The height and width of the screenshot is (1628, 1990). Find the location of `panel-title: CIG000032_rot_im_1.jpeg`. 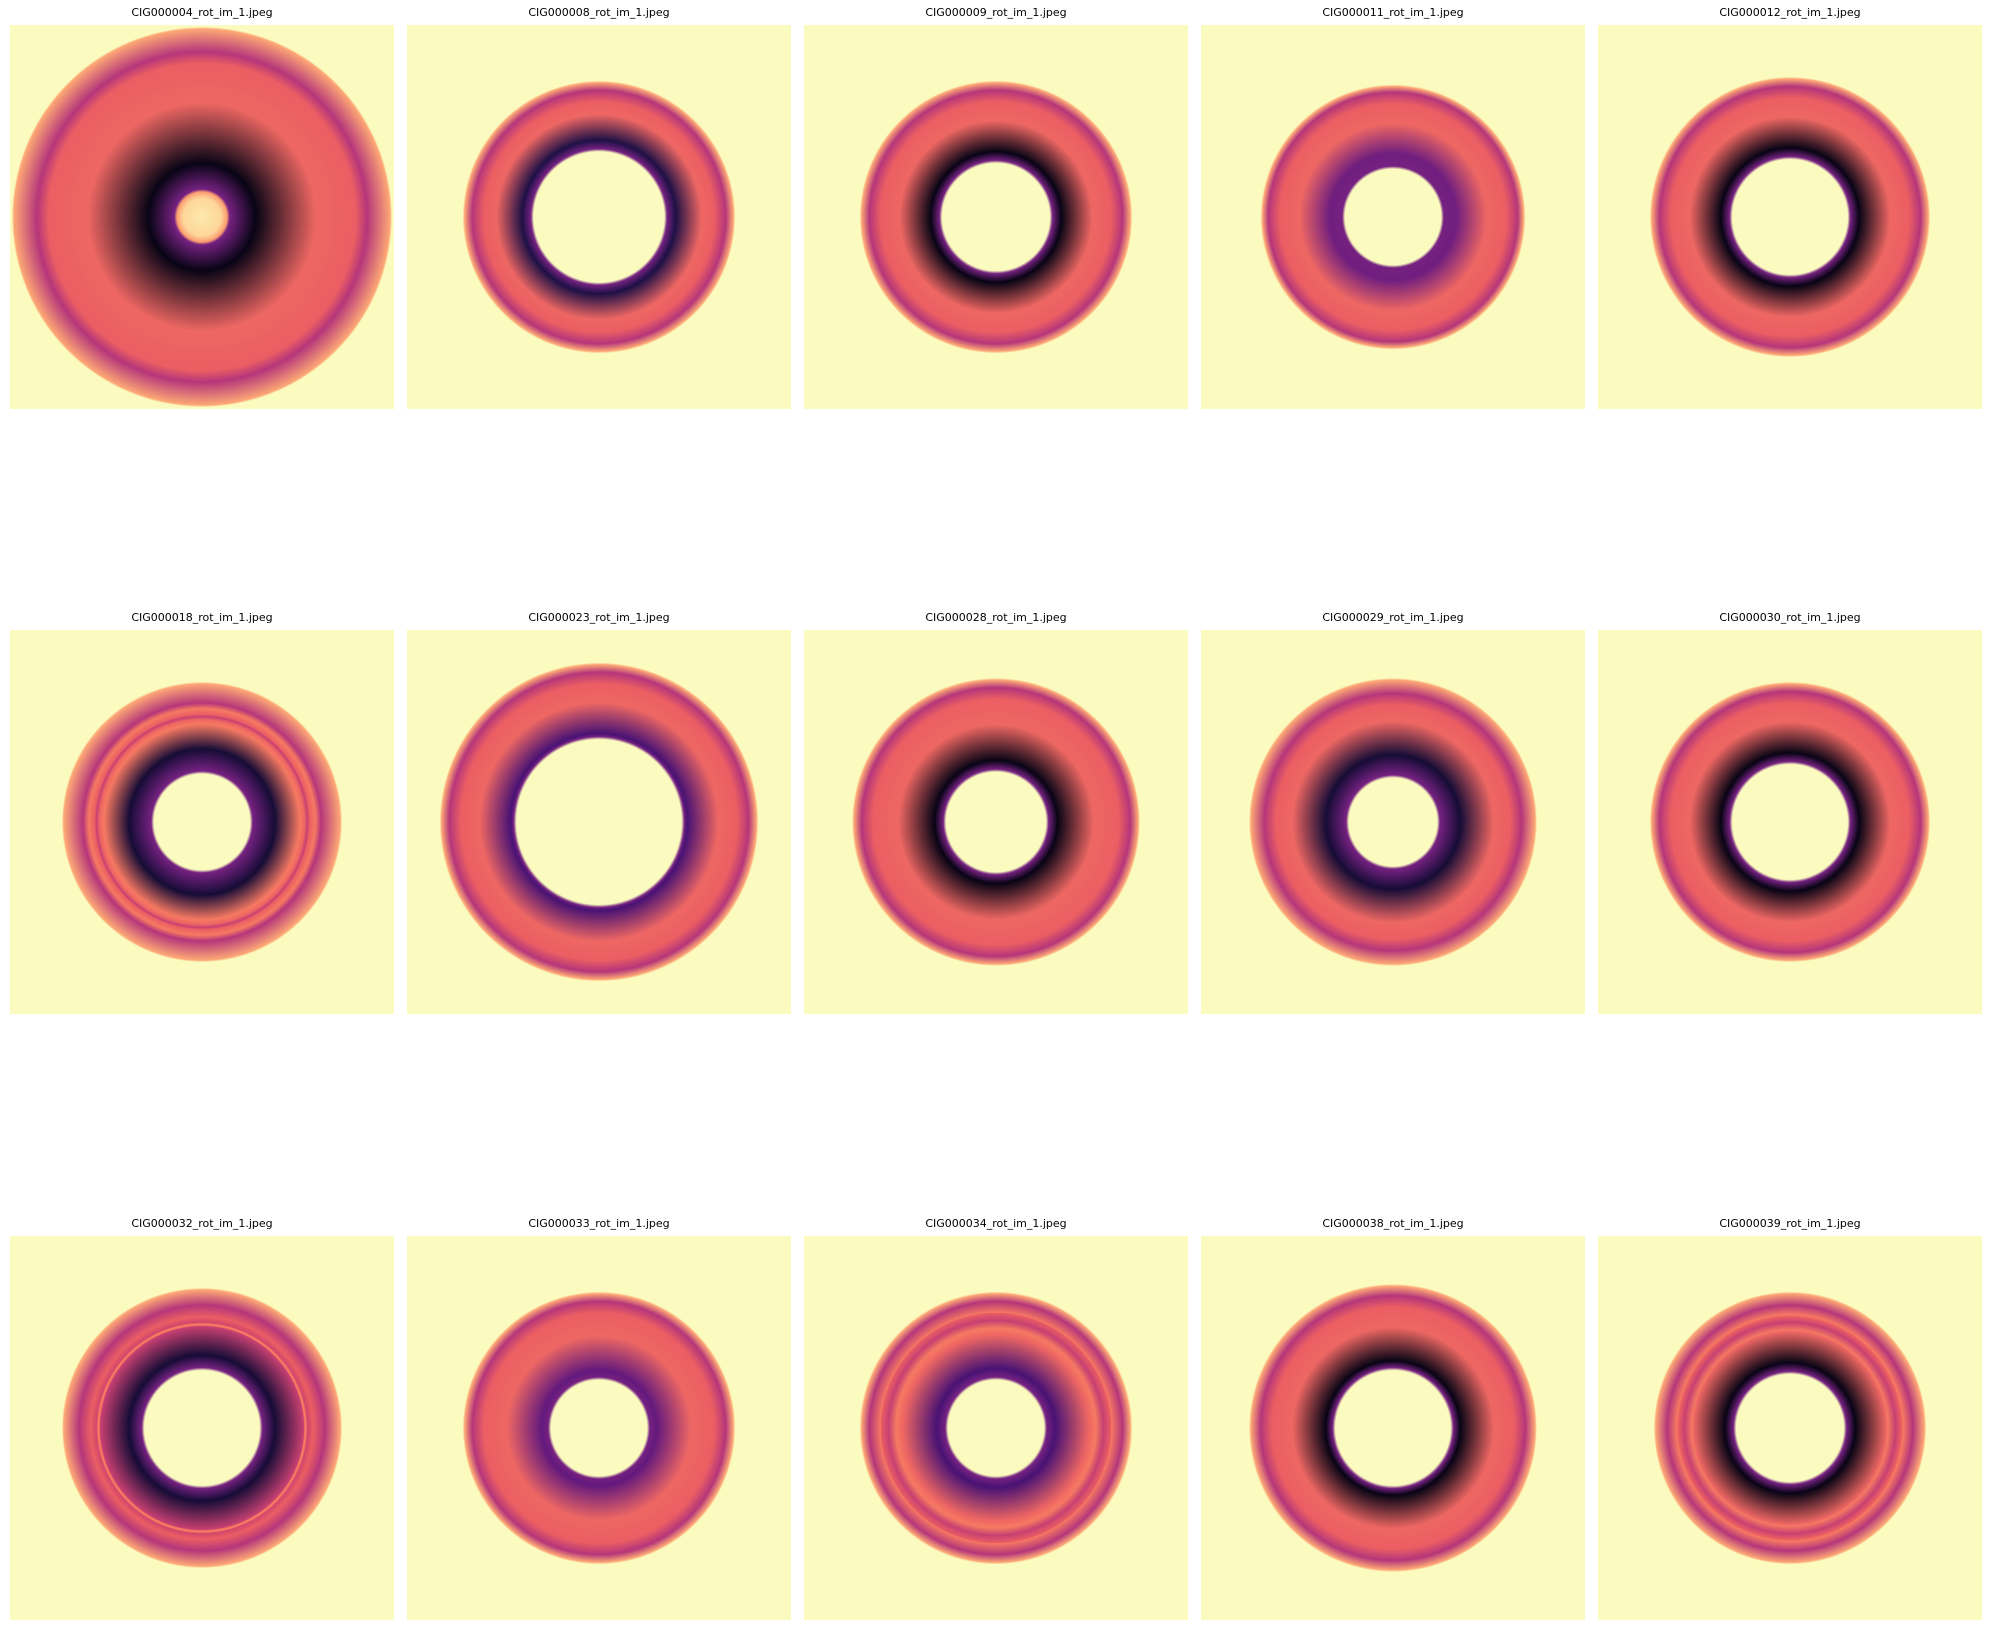

panel-title: CIG000032_rot_im_1.jpeg is located at coordinates (202, 1223).